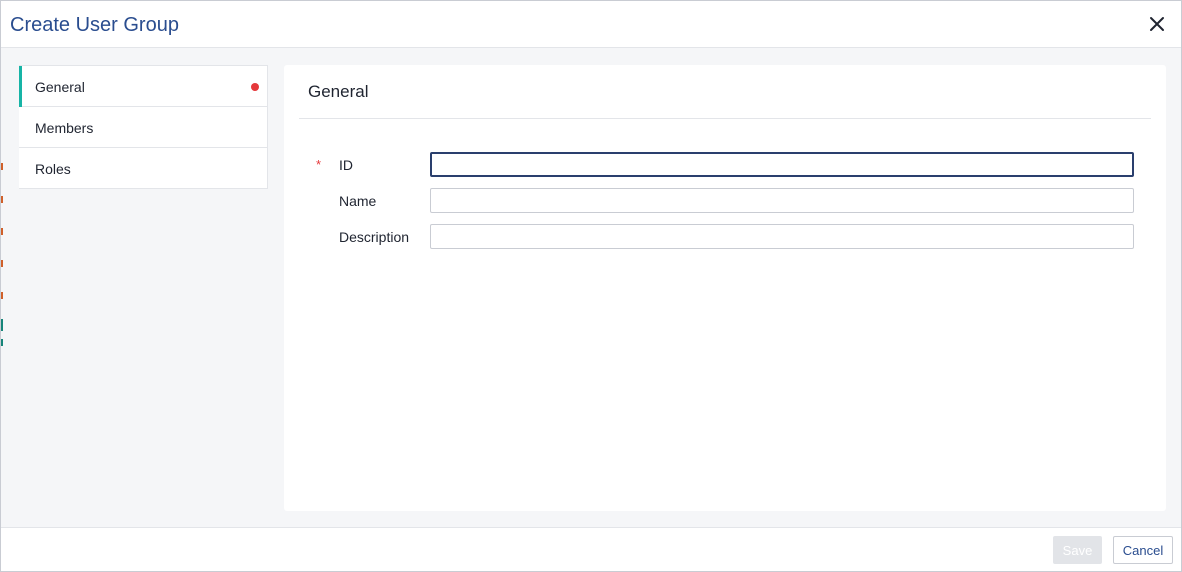 The height and width of the screenshot is (572, 1182). I want to click on nav-item-general: General, so click(143, 86).